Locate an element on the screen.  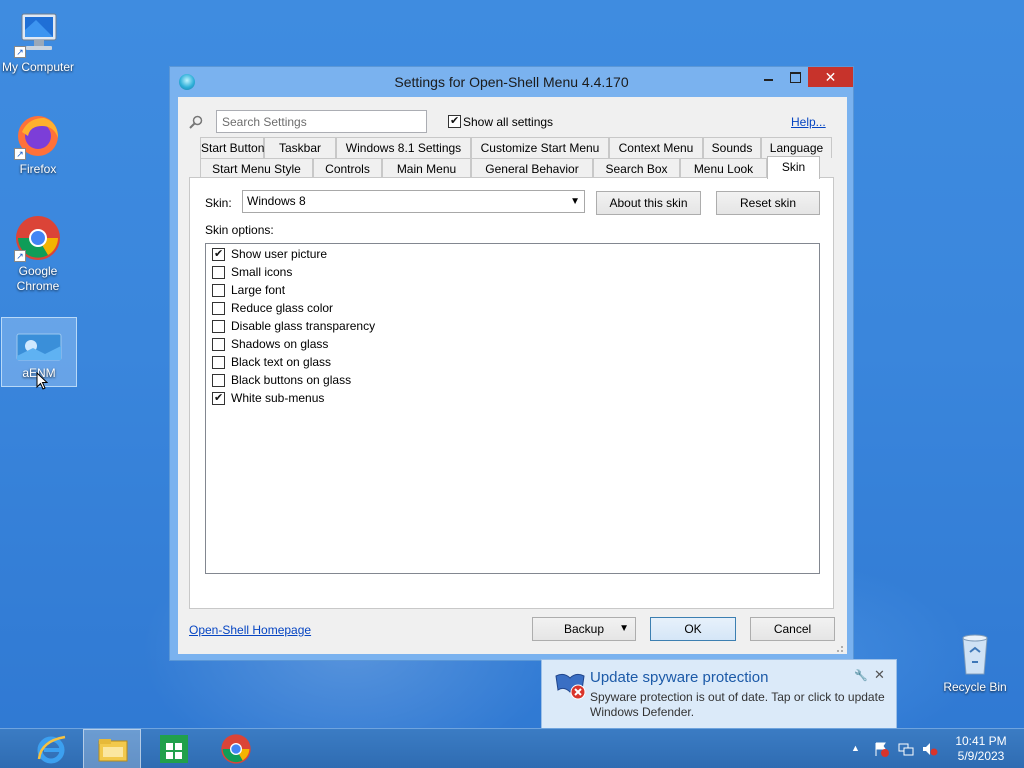
cancel-button: Cancel is located at coordinates (792, 629).